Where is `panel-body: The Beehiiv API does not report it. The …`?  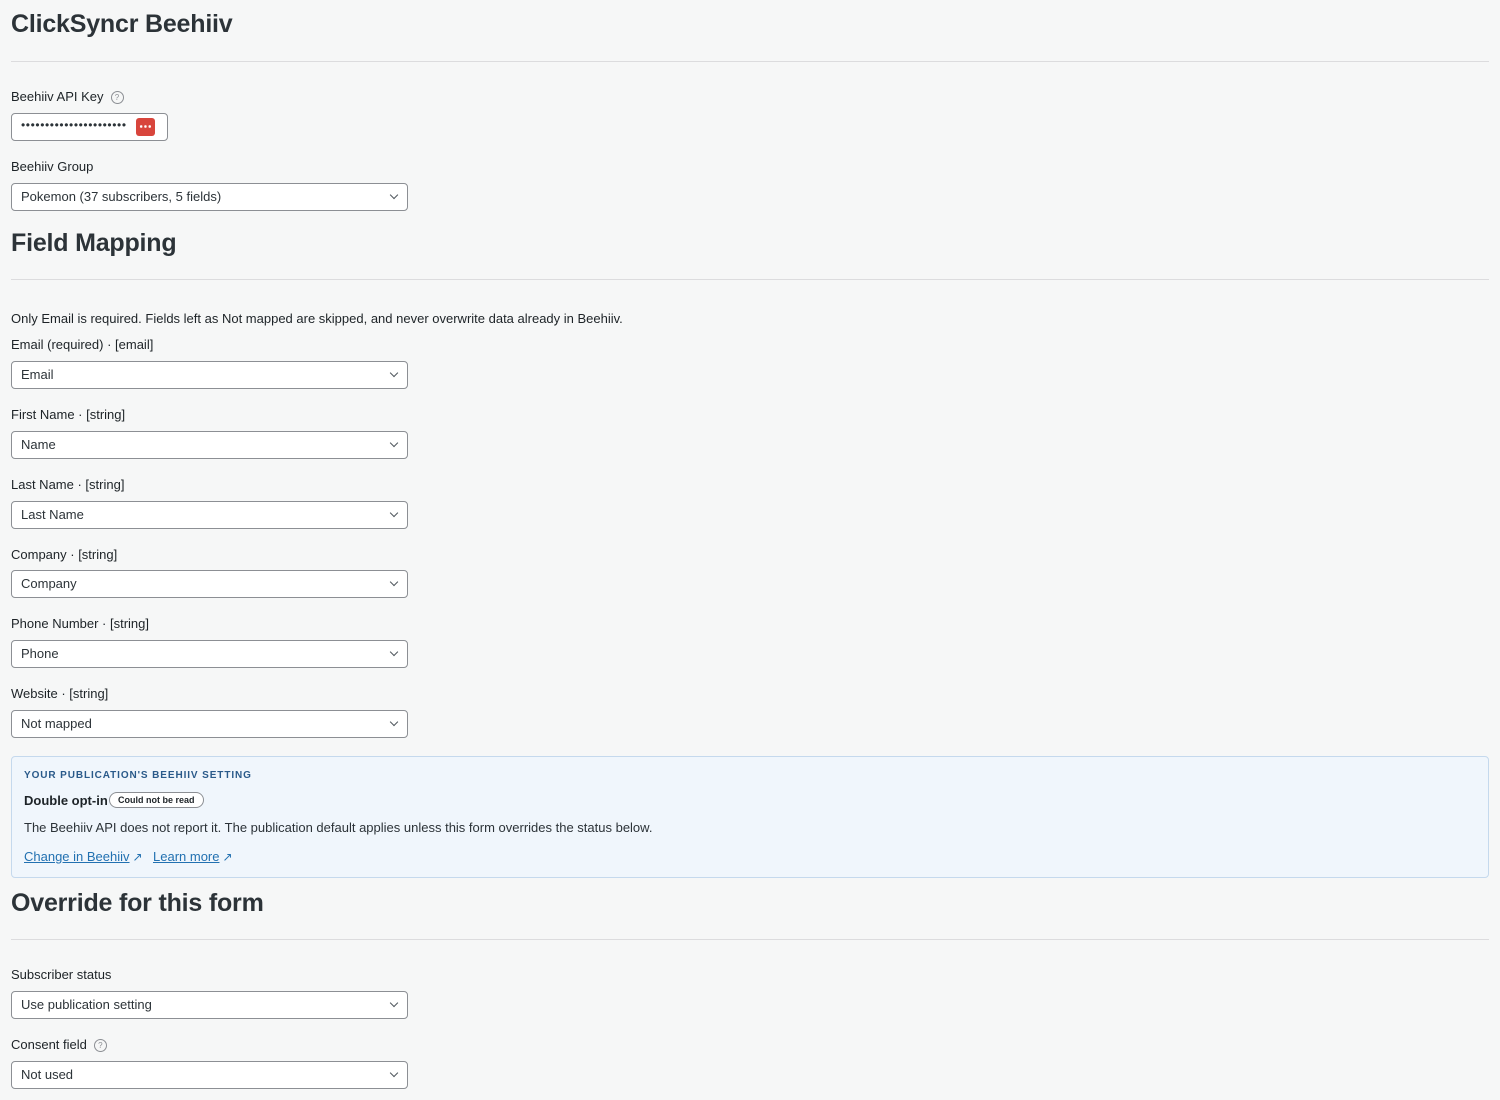 panel-body: The Beehiiv API does not report it. The … is located at coordinates (338, 827).